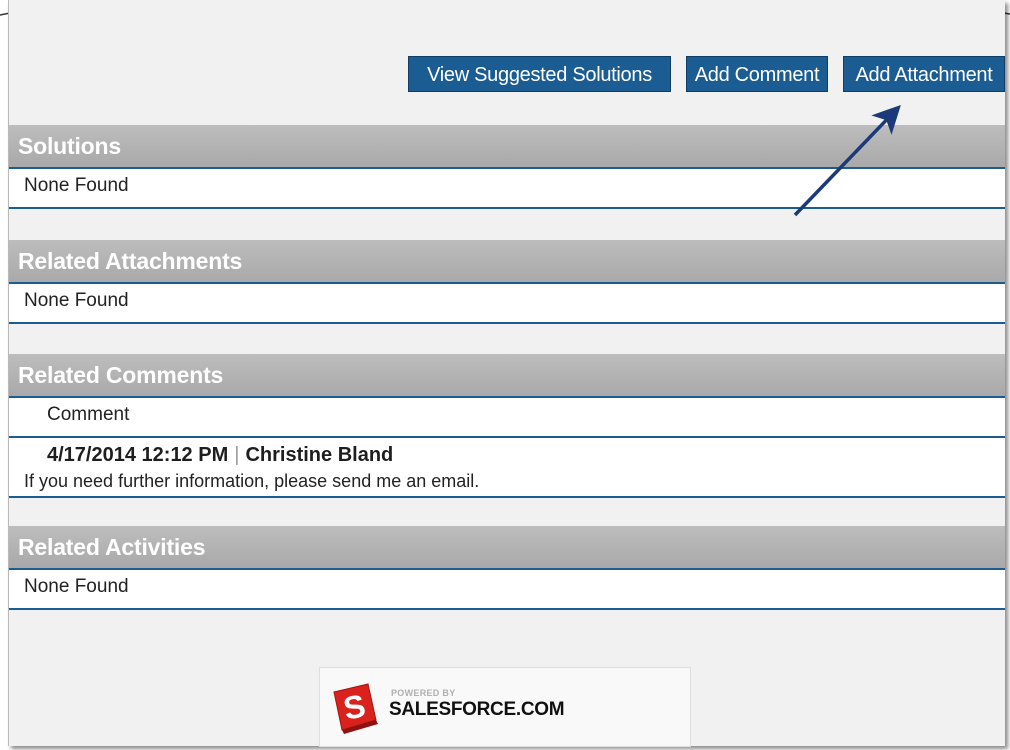 Image resolution: width=1010 pixels, height=750 pixels. I want to click on comment-column-header: Comment, so click(88, 414).